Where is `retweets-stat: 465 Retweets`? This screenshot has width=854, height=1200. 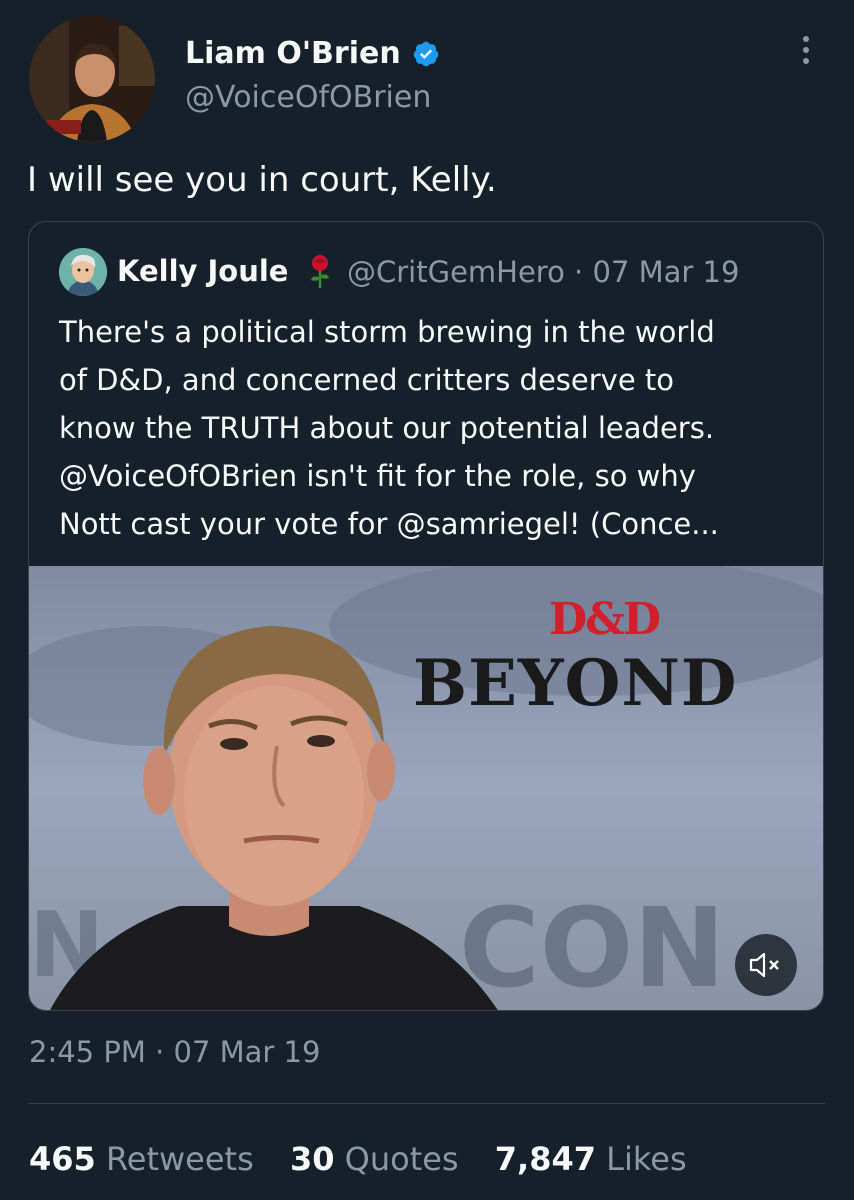
retweets-stat: 465 Retweets is located at coordinates (154, 1159).